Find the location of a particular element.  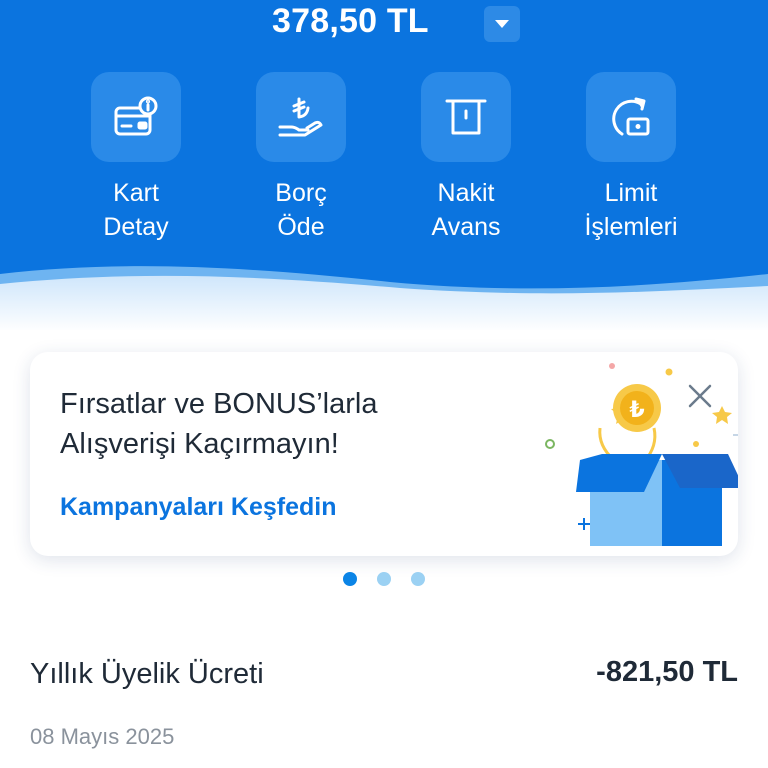

header-wave-divider is located at coordinates (384, 298).